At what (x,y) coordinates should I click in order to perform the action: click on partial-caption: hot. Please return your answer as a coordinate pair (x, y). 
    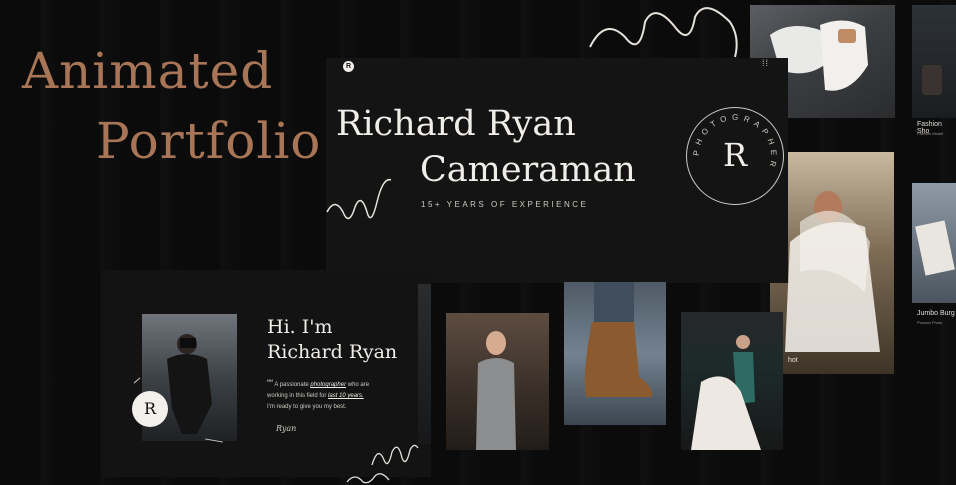
    Looking at the image, I should click on (793, 360).